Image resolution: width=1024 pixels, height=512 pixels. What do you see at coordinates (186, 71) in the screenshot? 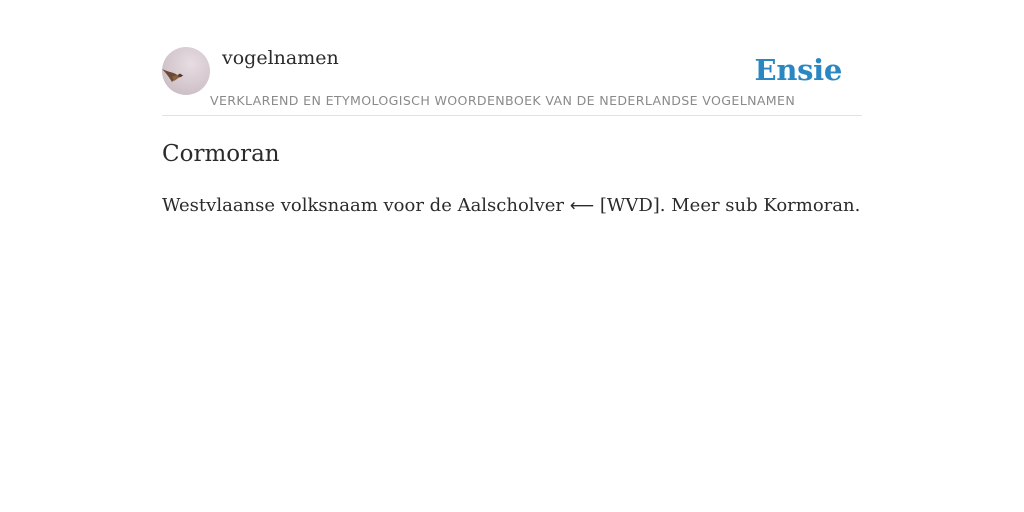
I see `site-avatar-icon` at bounding box center [186, 71].